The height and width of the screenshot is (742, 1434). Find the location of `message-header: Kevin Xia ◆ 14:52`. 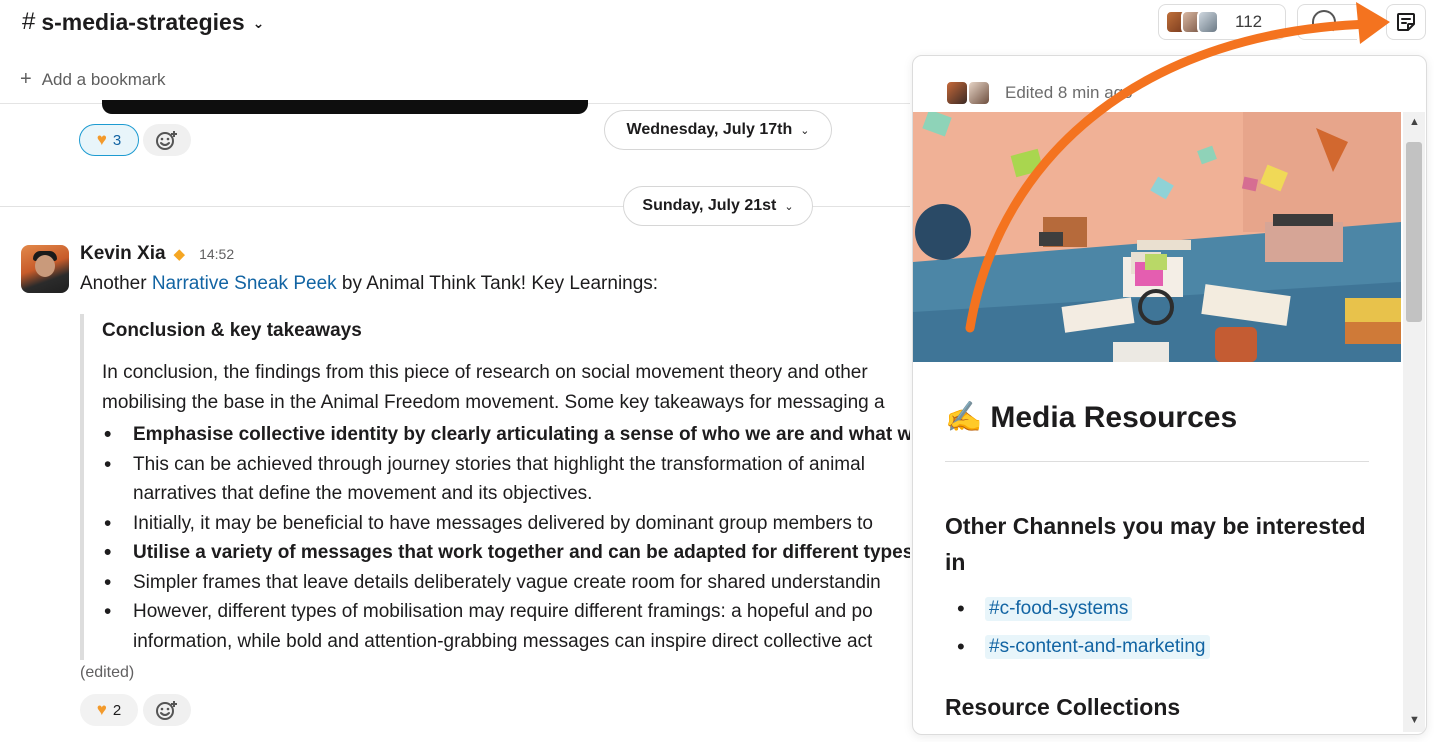

message-header: Kevin Xia ◆ 14:52 is located at coordinates (157, 254).